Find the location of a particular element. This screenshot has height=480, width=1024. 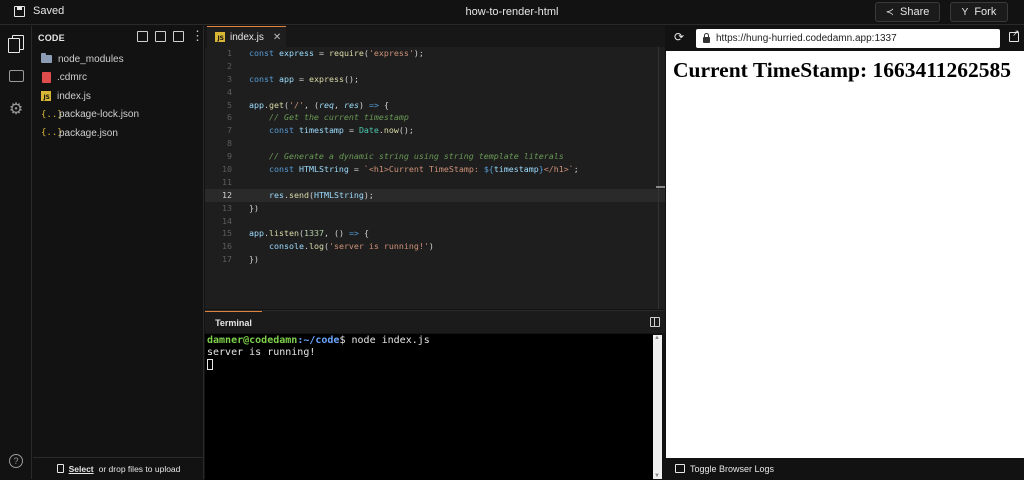

upload-area: Select or drop files to upload is located at coordinates (118, 468).